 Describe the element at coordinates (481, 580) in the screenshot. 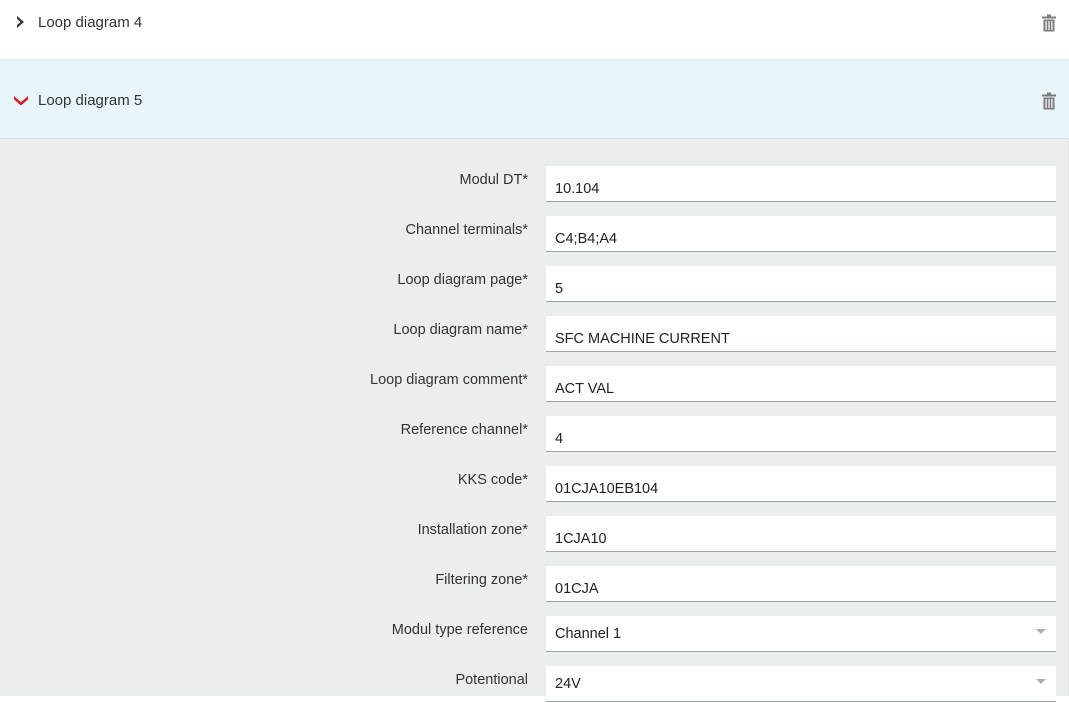

I see `filtering-zone-label: Filtering zone*` at that location.